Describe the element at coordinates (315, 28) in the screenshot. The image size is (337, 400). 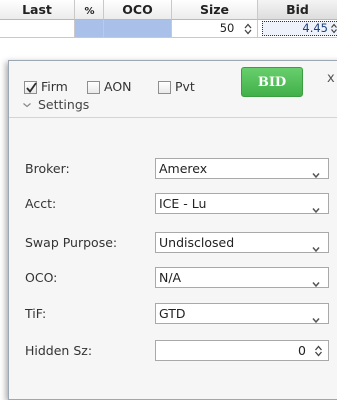
I see `bid-value: 4.45` at that location.